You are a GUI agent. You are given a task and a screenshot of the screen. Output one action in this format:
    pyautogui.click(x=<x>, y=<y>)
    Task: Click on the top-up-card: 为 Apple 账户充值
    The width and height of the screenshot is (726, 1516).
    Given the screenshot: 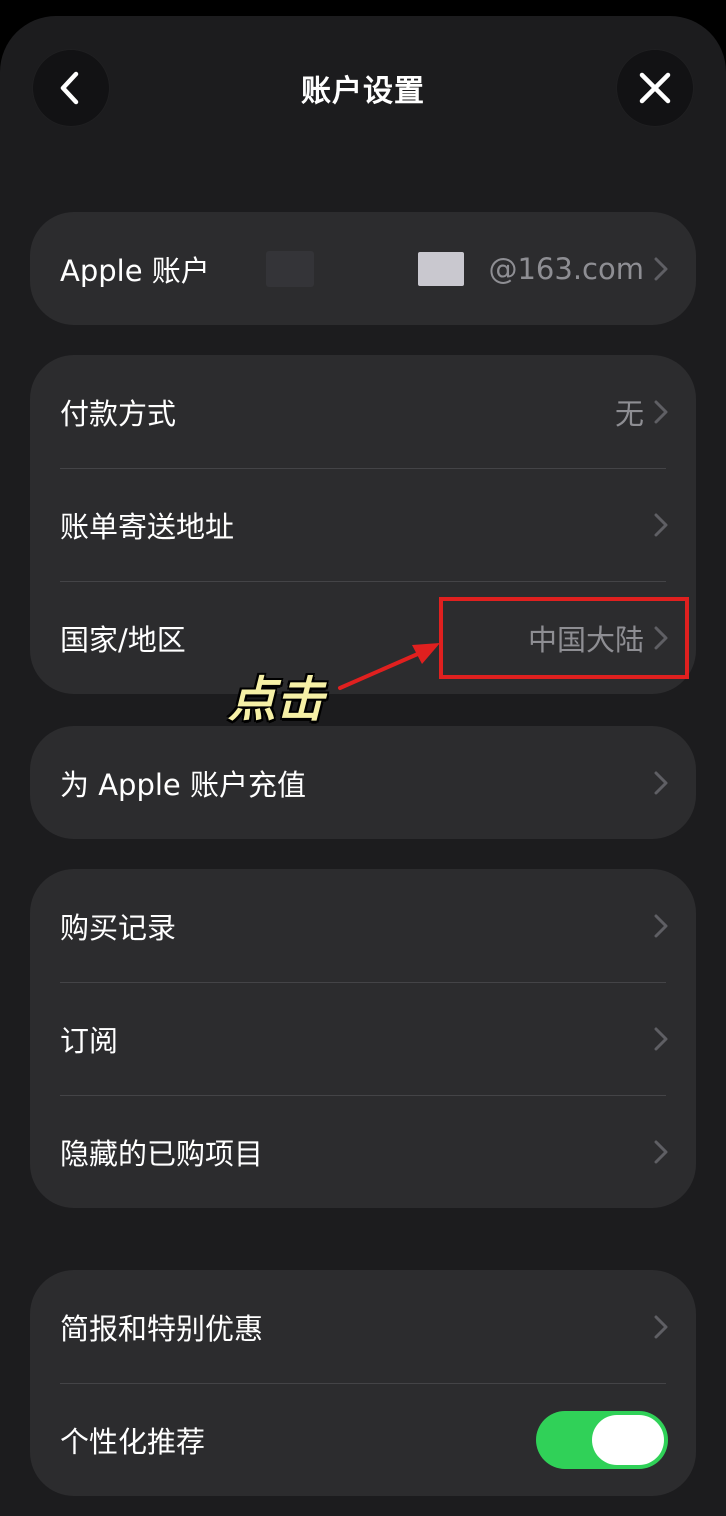 What is the action you would take?
    pyautogui.click(x=363, y=782)
    